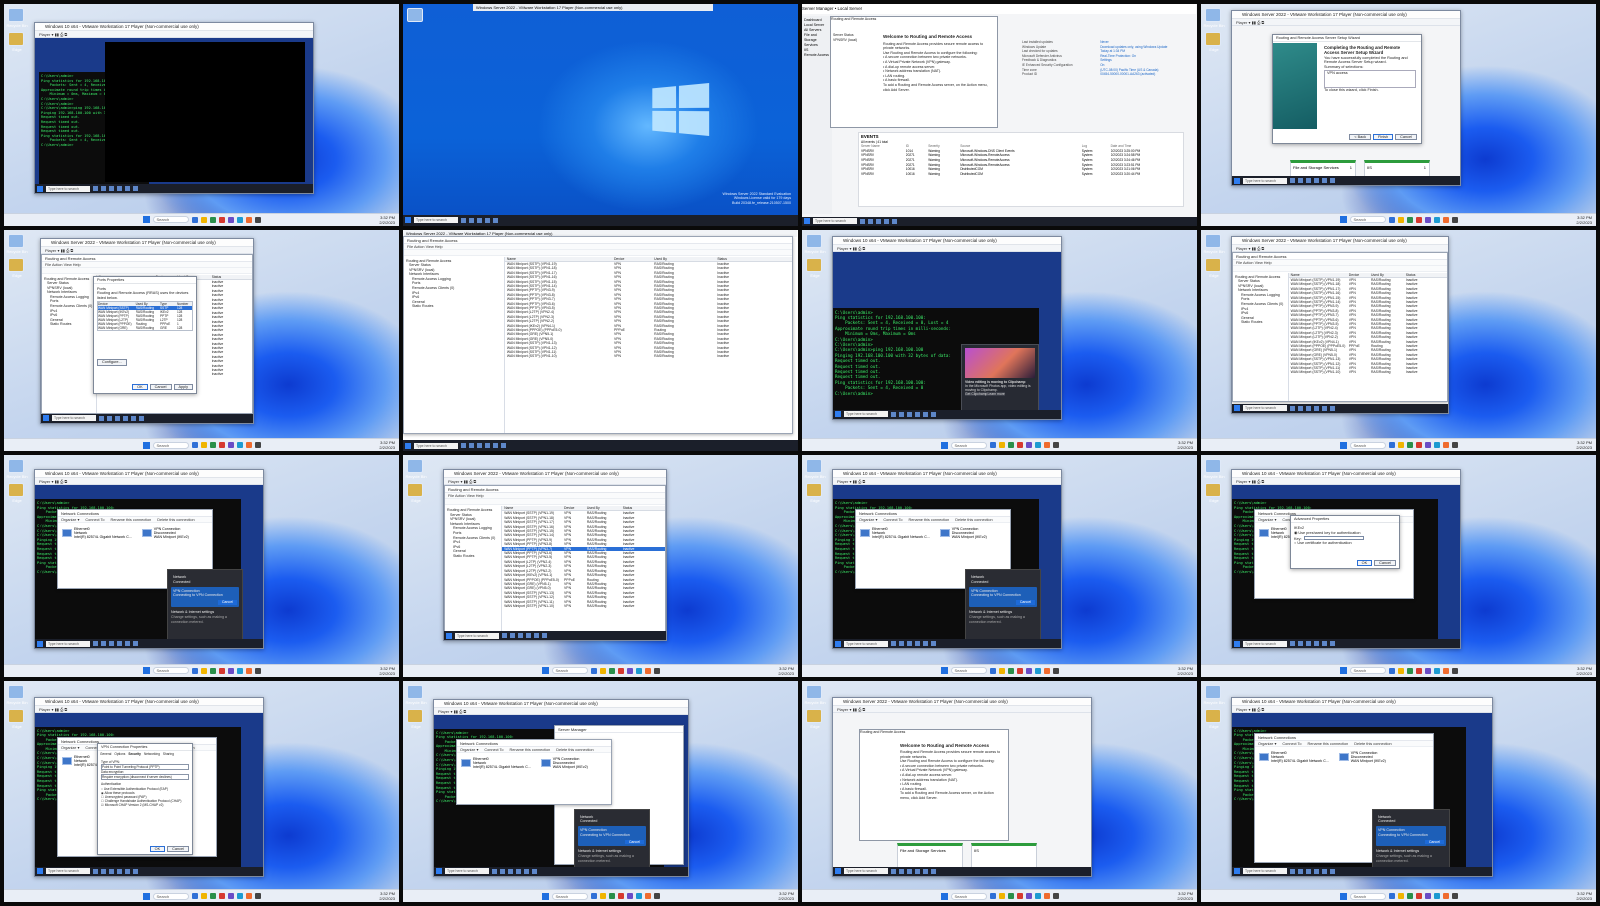 Image resolution: width=1600 pixels, height=906 pixels. What do you see at coordinates (1260, 322) in the screenshot?
I see `tree-node: Static Routes` at bounding box center [1260, 322].